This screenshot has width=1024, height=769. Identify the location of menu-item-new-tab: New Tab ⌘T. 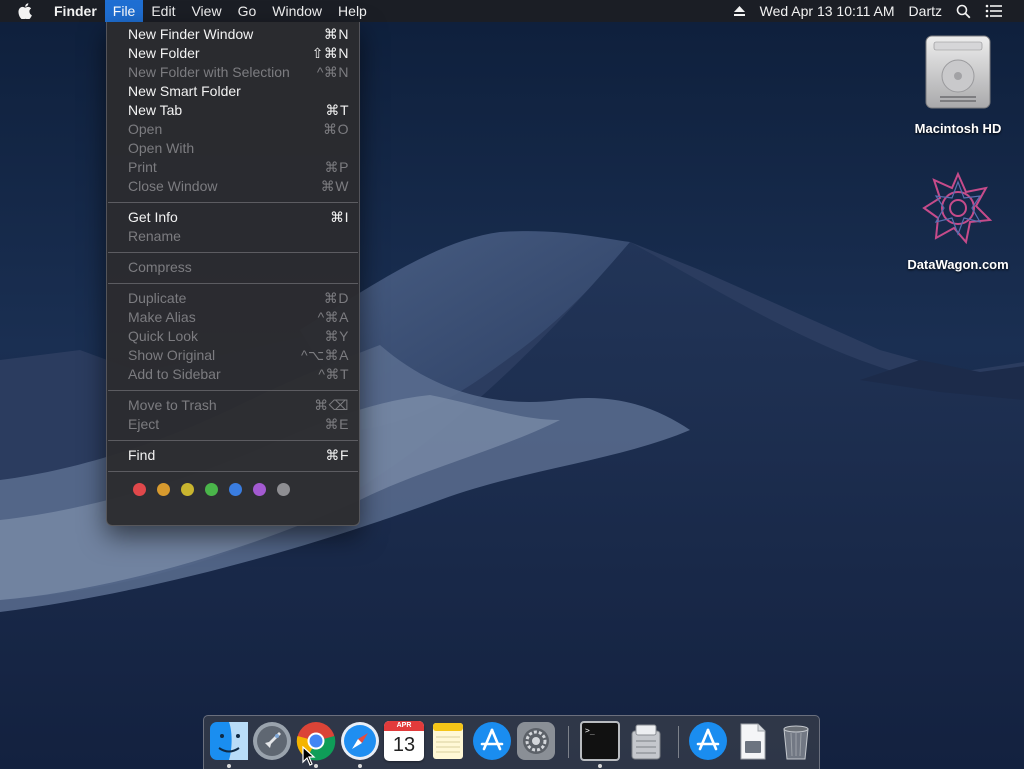
(233, 110).